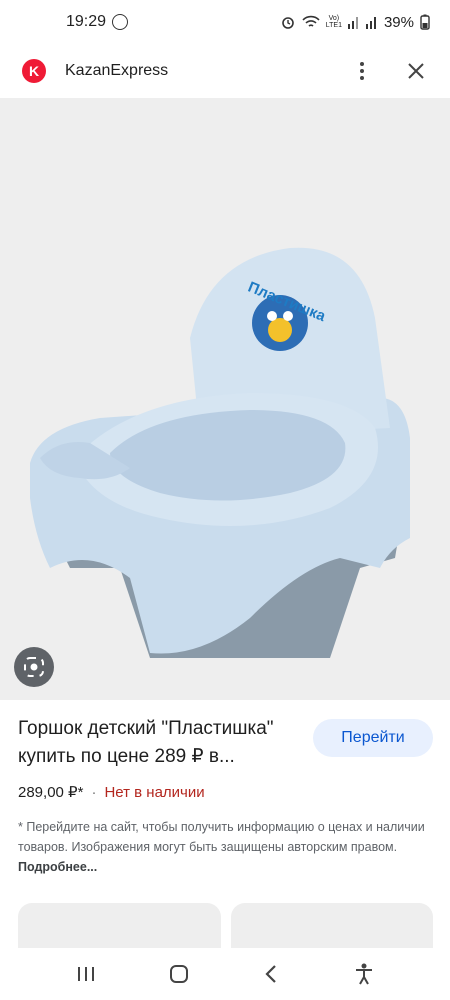 The image size is (450, 1000). I want to click on volte-top: Vo), so click(334, 18).